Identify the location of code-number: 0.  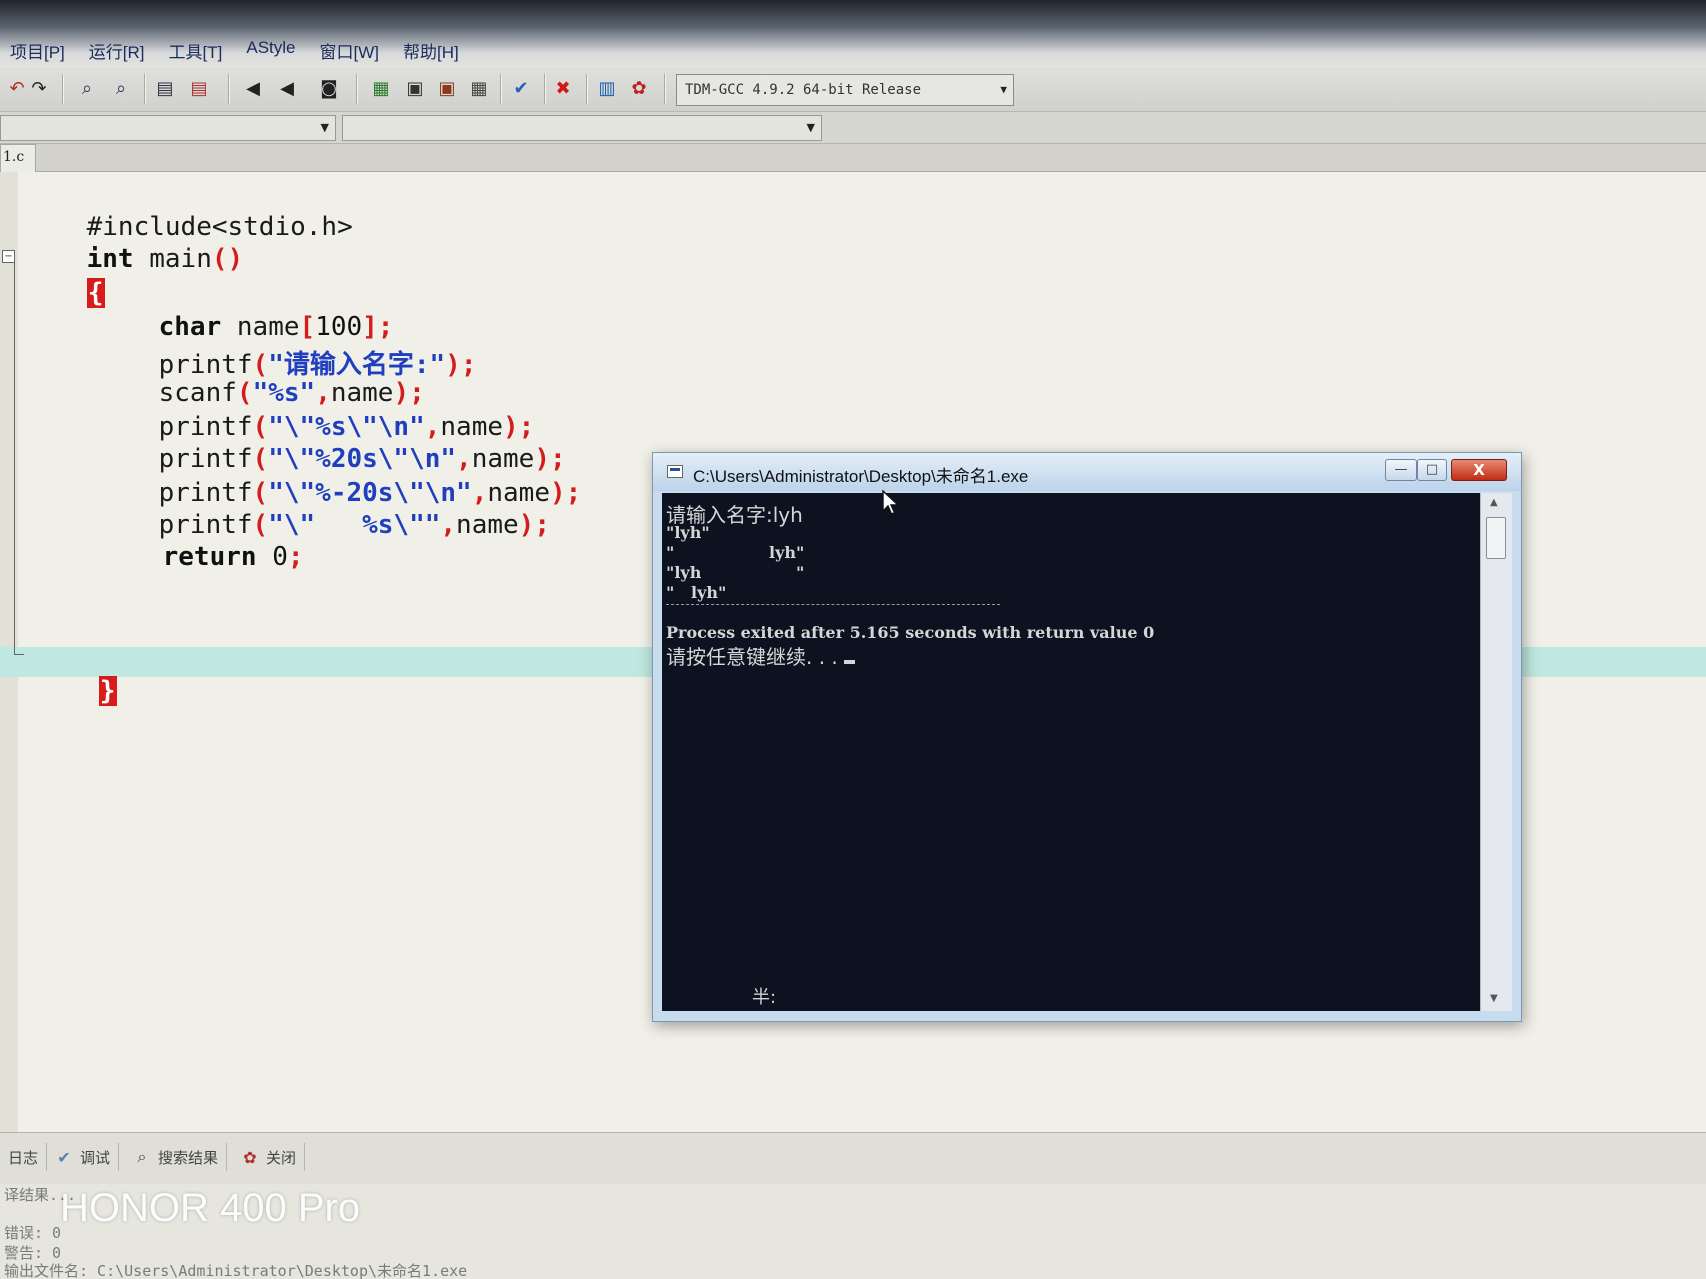
(272, 557).